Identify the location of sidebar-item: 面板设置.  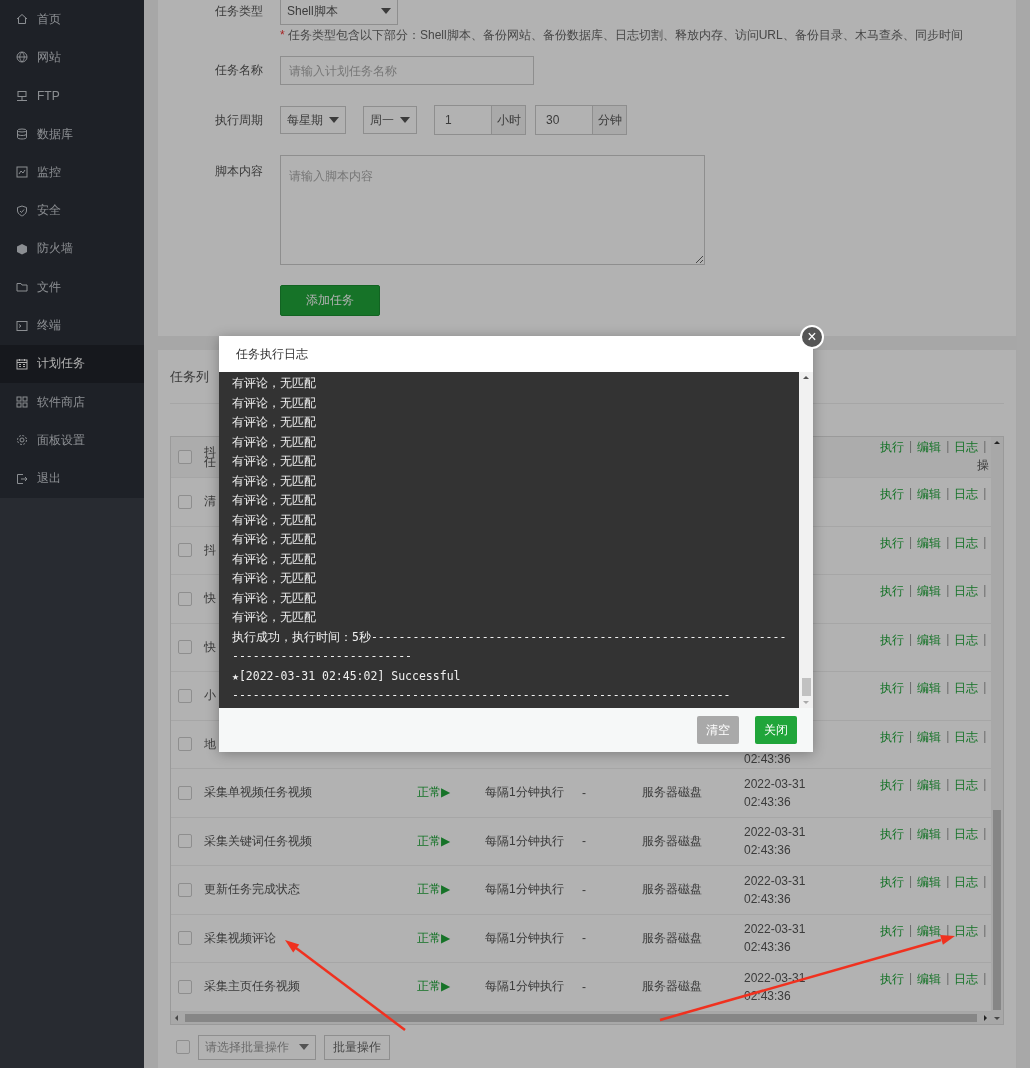
(72, 440).